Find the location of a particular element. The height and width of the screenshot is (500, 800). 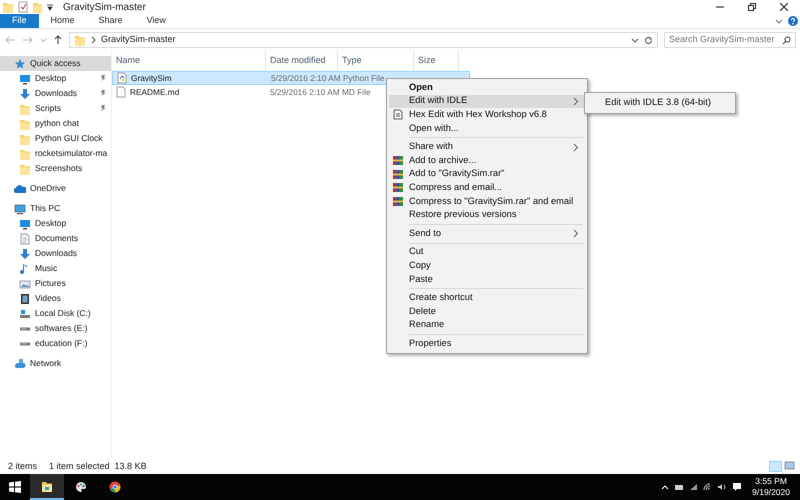

cloud-icon is located at coordinates (20, 188).